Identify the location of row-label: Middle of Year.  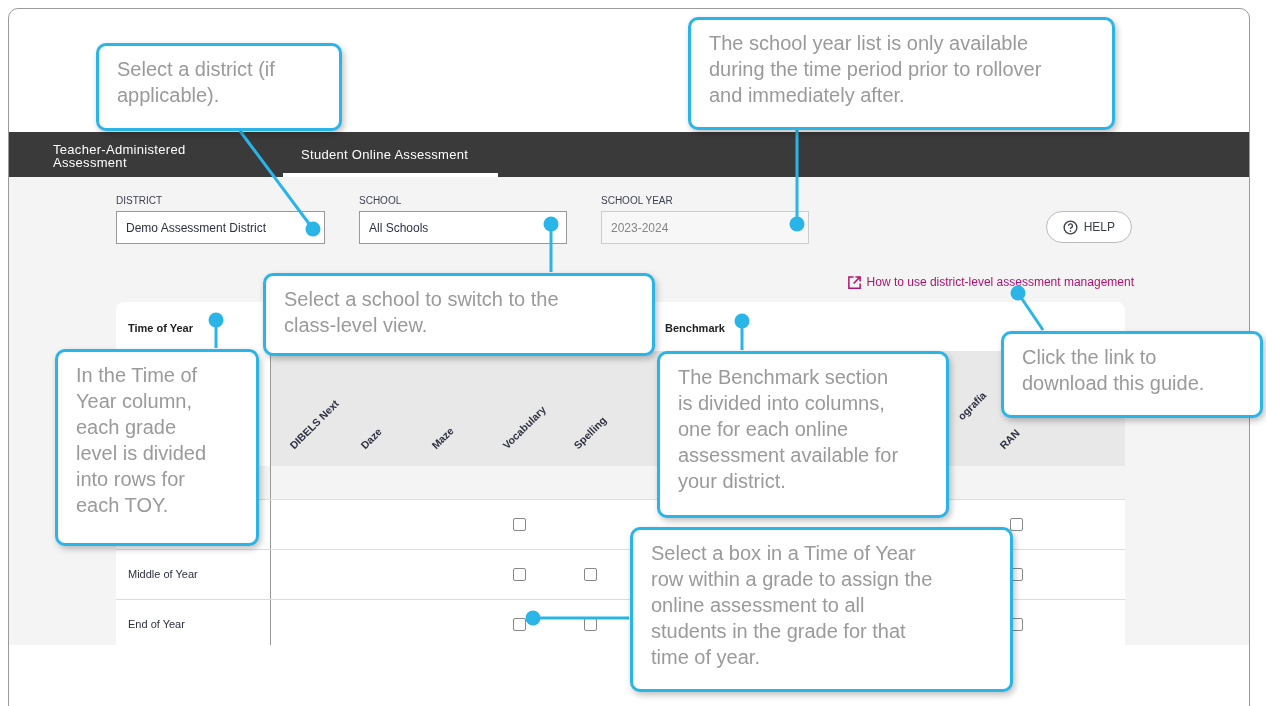
(162, 574).